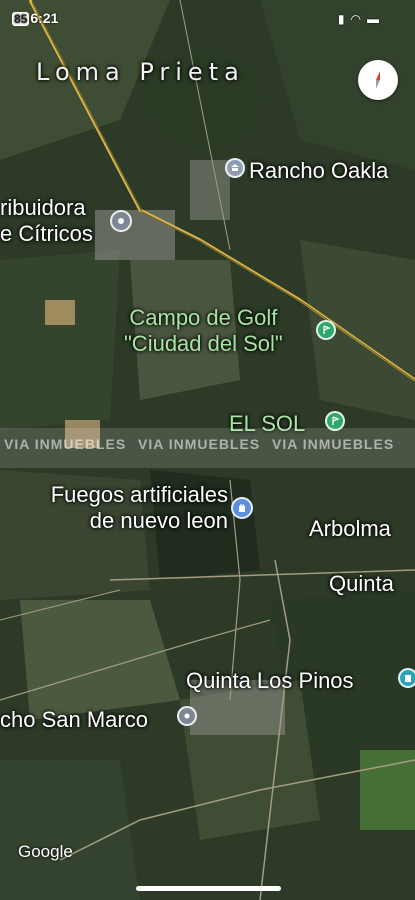  Describe the element at coordinates (43, 207) in the screenshot. I see `place-distribuidora-line1: ribuidora` at that location.